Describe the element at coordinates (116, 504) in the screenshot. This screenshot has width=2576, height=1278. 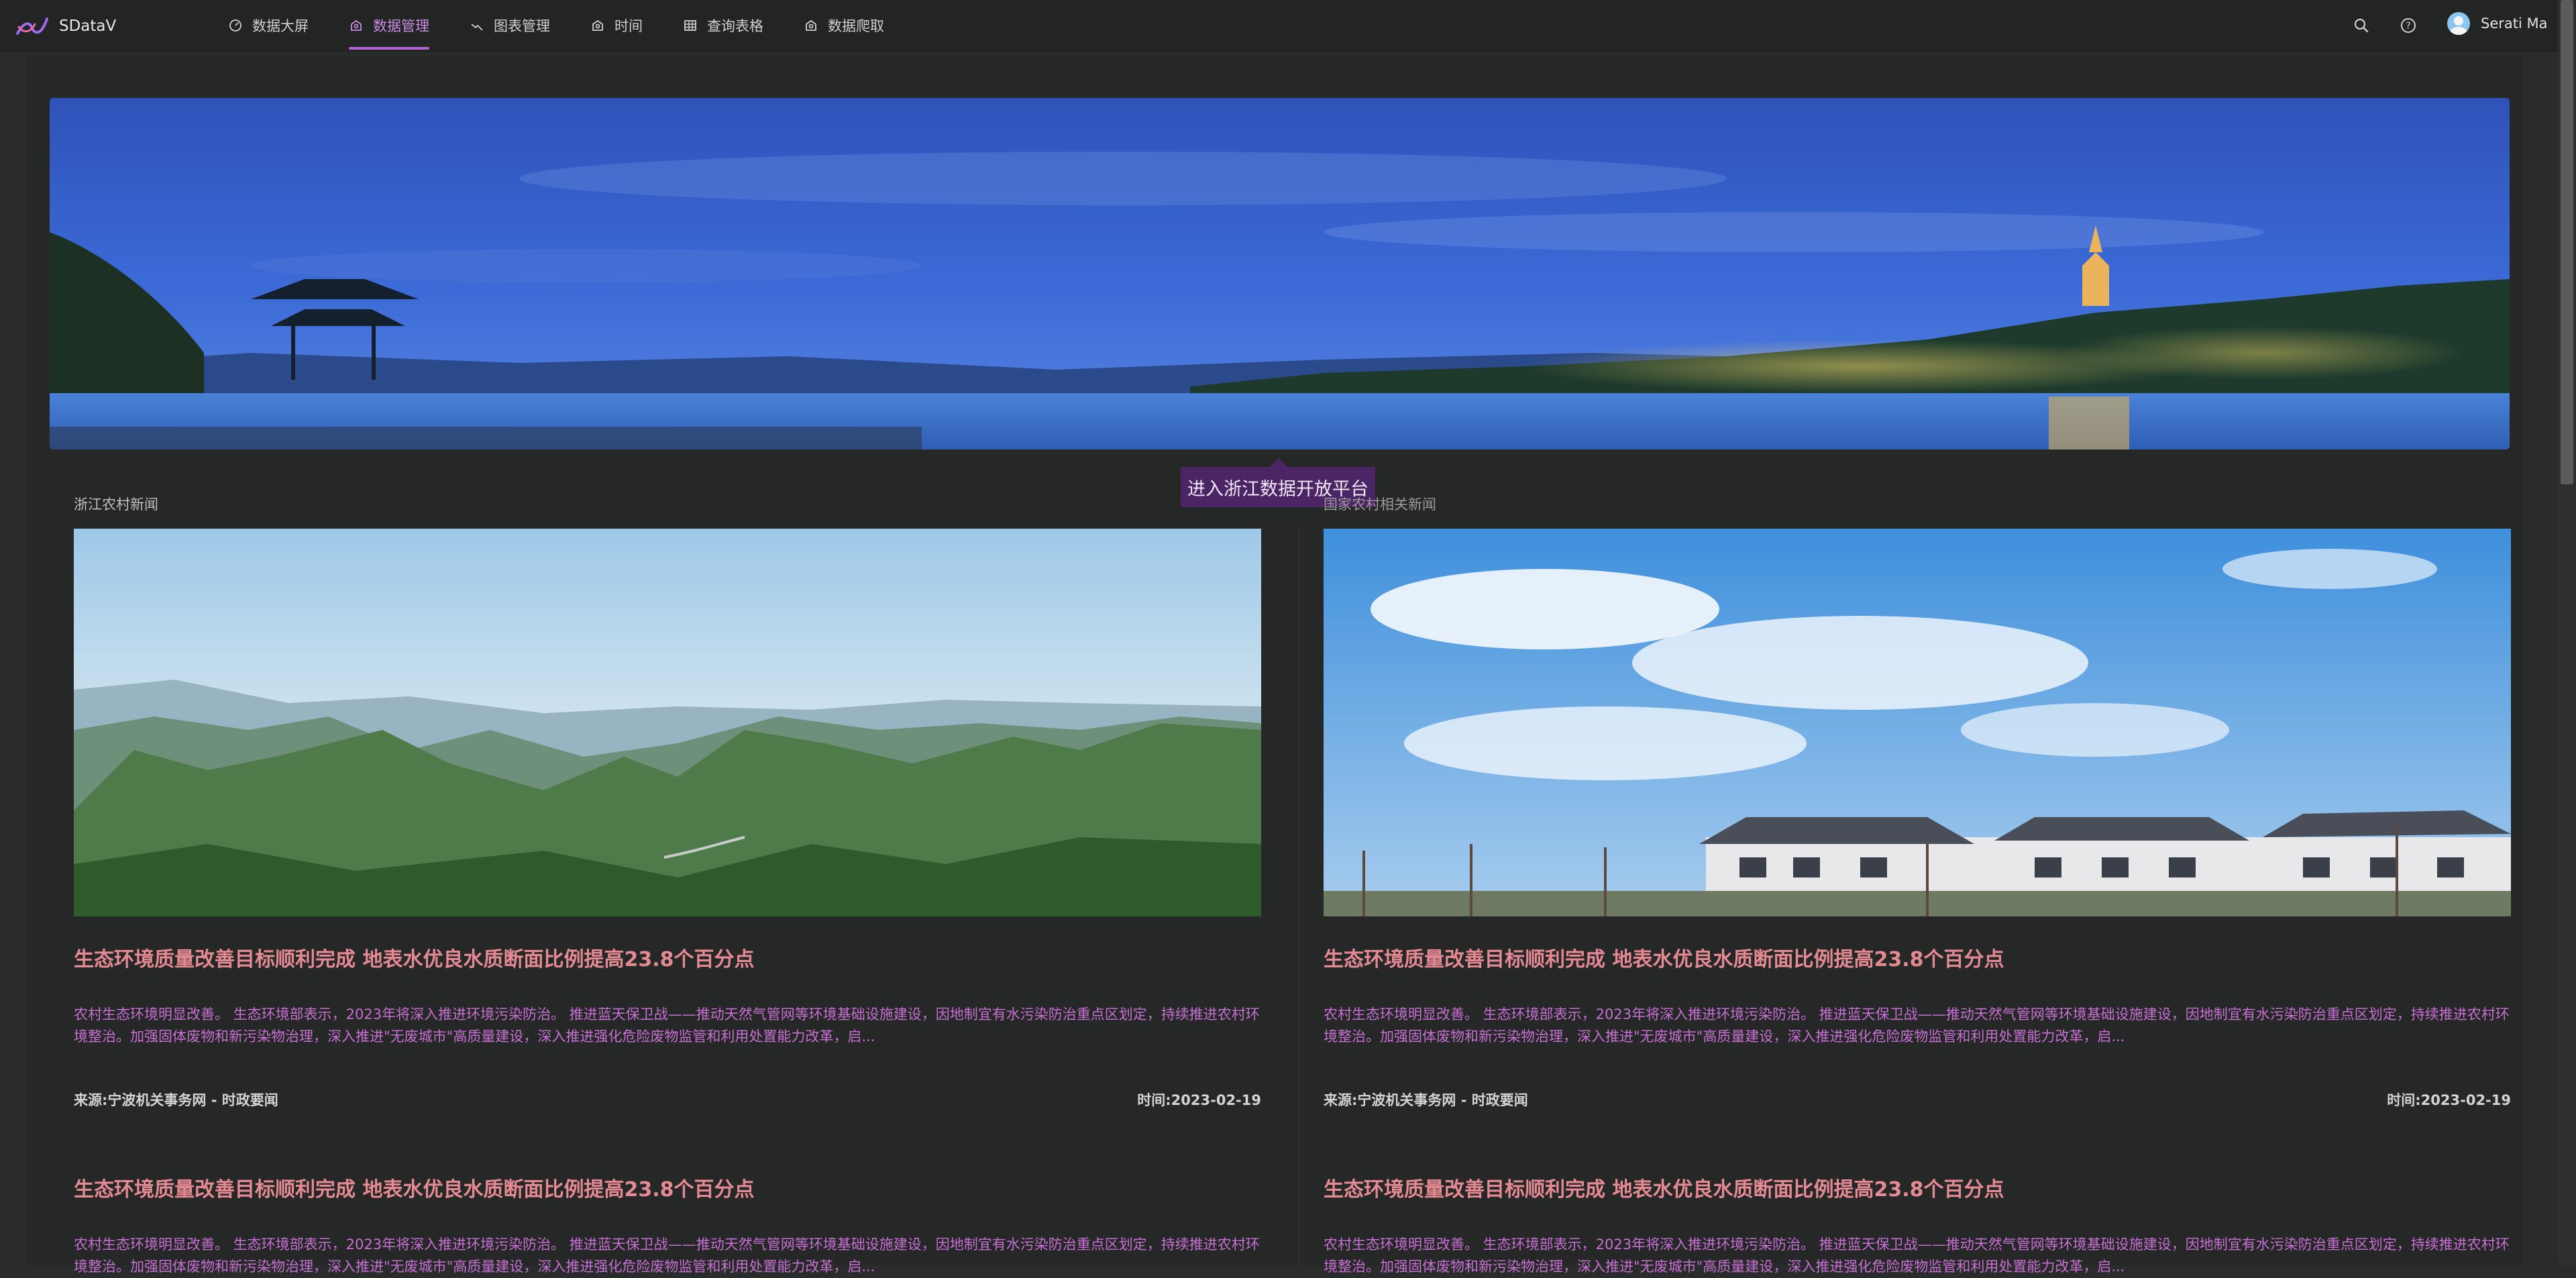
I see `column-label-zhejiang-news: 浙江农村新闻` at that location.